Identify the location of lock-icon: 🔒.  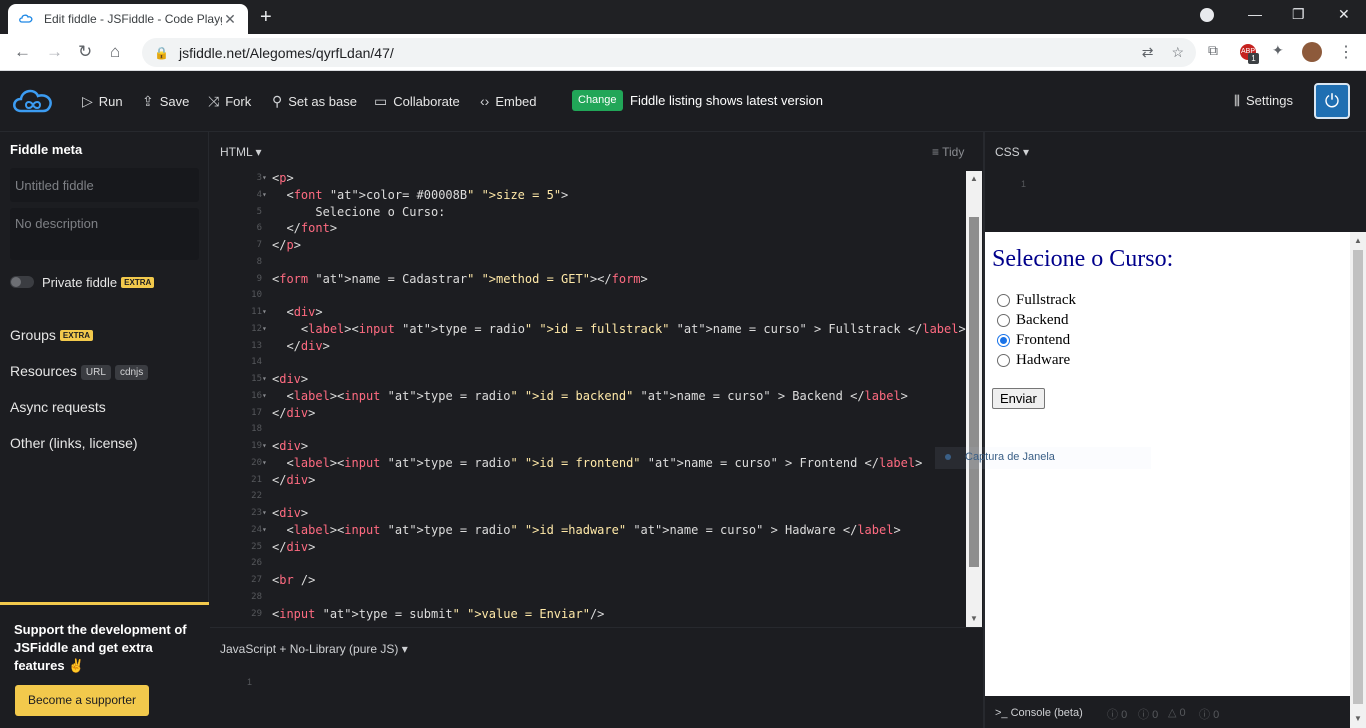
(161, 53).